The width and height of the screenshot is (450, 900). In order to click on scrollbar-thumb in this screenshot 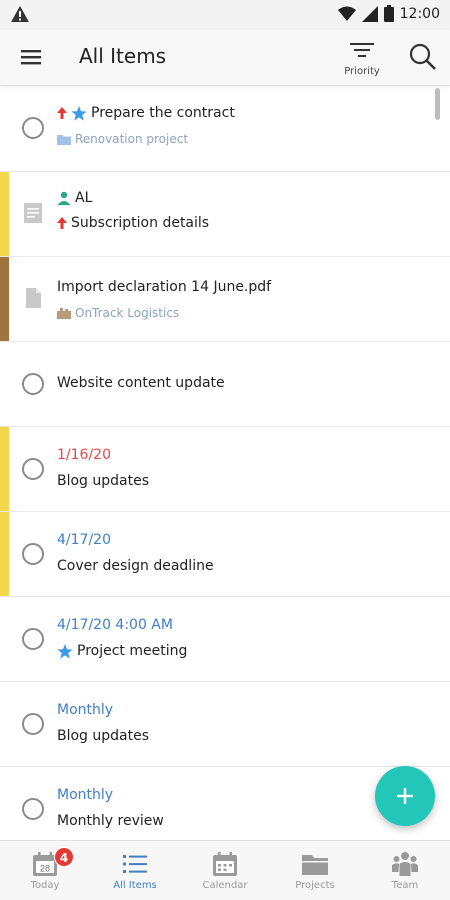, I will do `click(437, 104)`.